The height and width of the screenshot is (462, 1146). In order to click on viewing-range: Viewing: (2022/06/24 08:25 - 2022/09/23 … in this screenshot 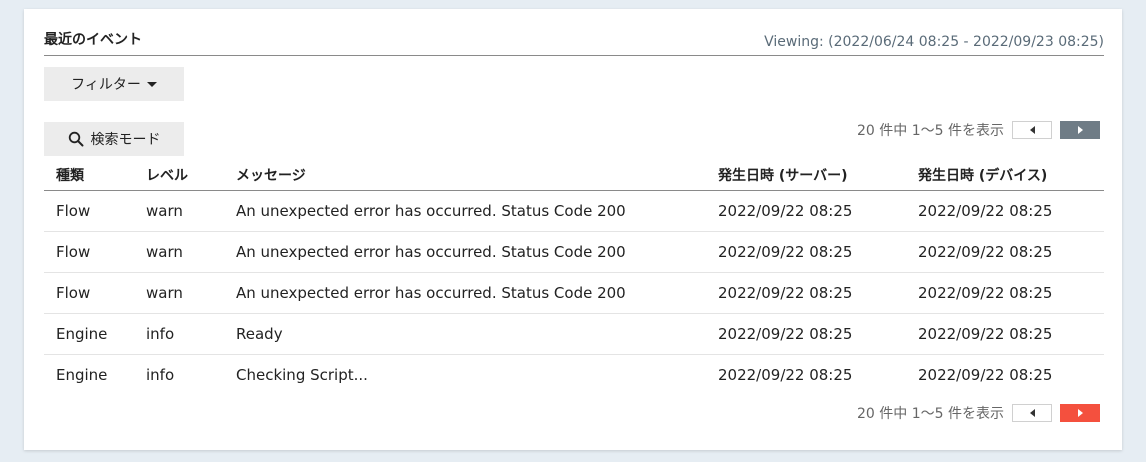, I will do `click(934, 42)`.